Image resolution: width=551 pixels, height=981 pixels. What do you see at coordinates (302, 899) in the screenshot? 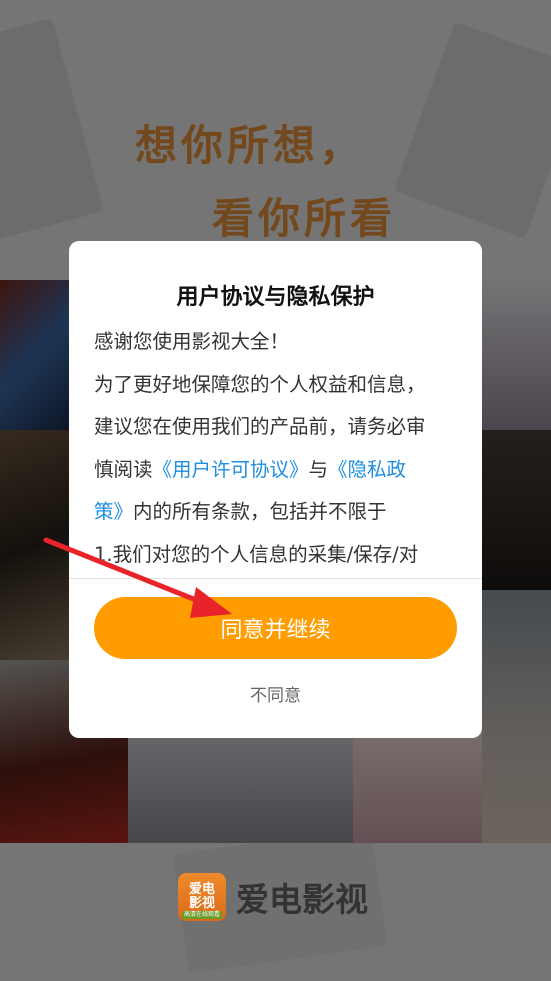
I see `app-name: 爱电影视` at bounding box center [302, 899].